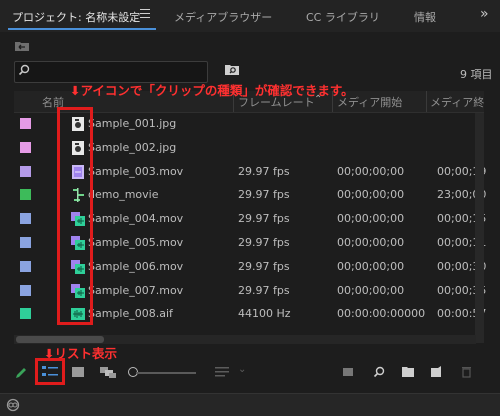  I want to click on clip-frame-rate: 44100 Hz, so click(264, 314).